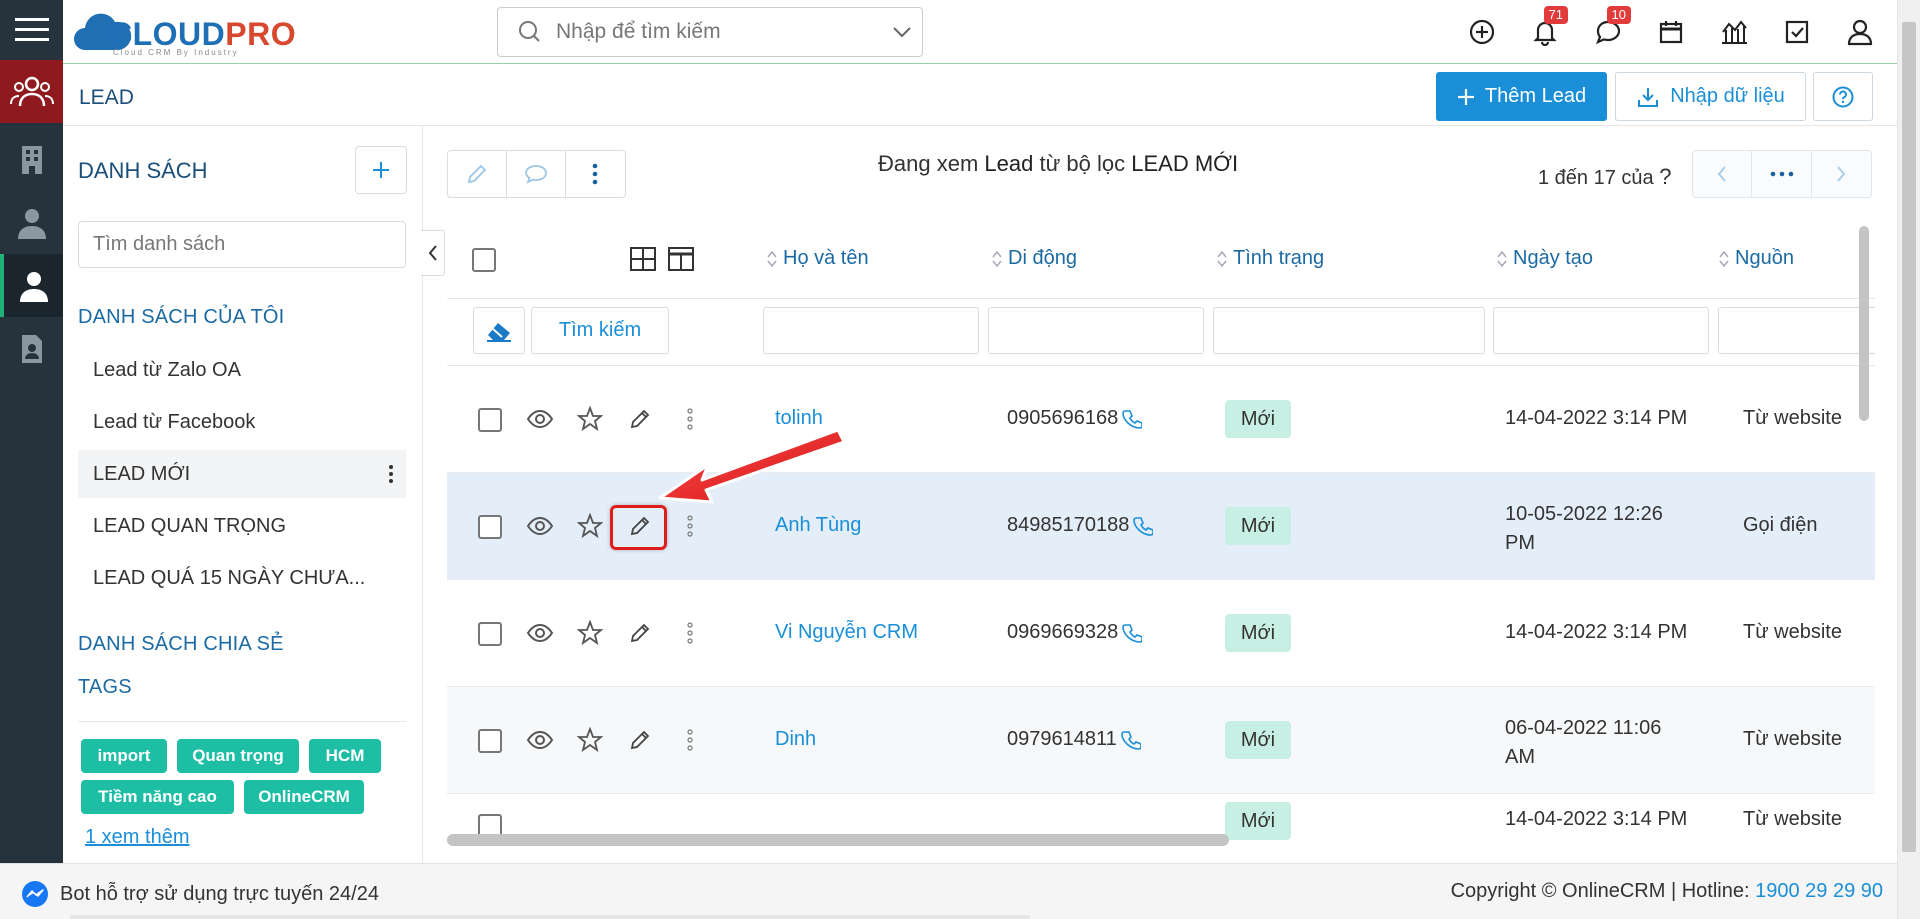 The width and height of the screenshot is (1920, 919). Describe the element at coordinates (1545, 29) in the screenshot. I see `notifications-button: 71` at that location.